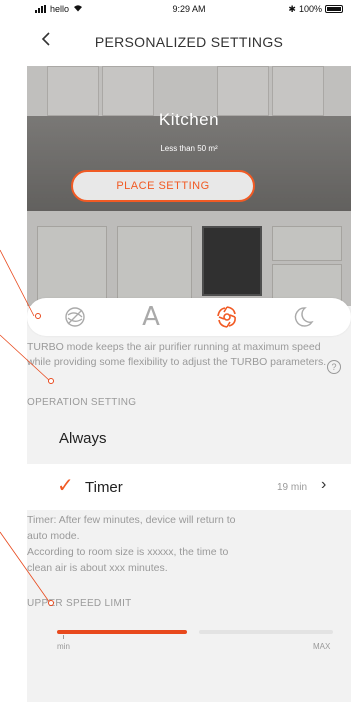  I want to click on turbo-icon, so click(226, 317).